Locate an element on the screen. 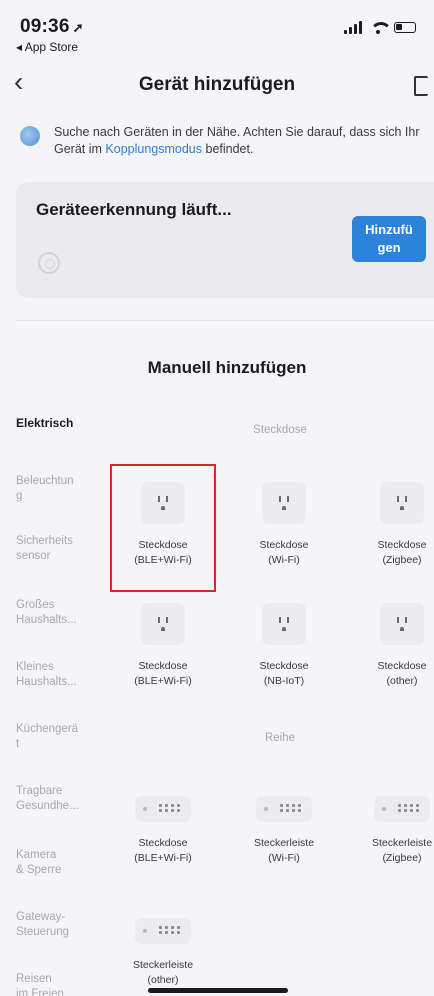 The image size is (434, 996). category-kitchen-appliance: Küchengerä t is located at coordinates (61, 737).